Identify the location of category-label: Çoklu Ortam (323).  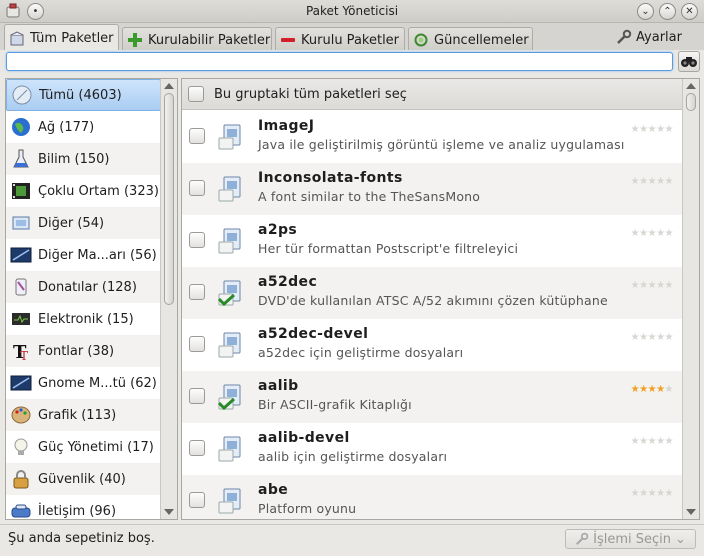
(98, 191).